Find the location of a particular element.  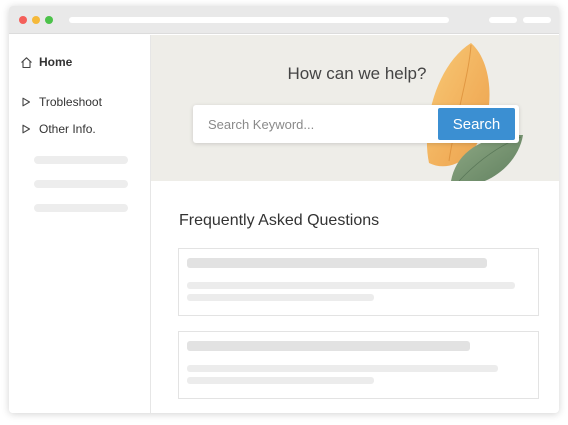

title-bar is located at coordinates (284, 20).